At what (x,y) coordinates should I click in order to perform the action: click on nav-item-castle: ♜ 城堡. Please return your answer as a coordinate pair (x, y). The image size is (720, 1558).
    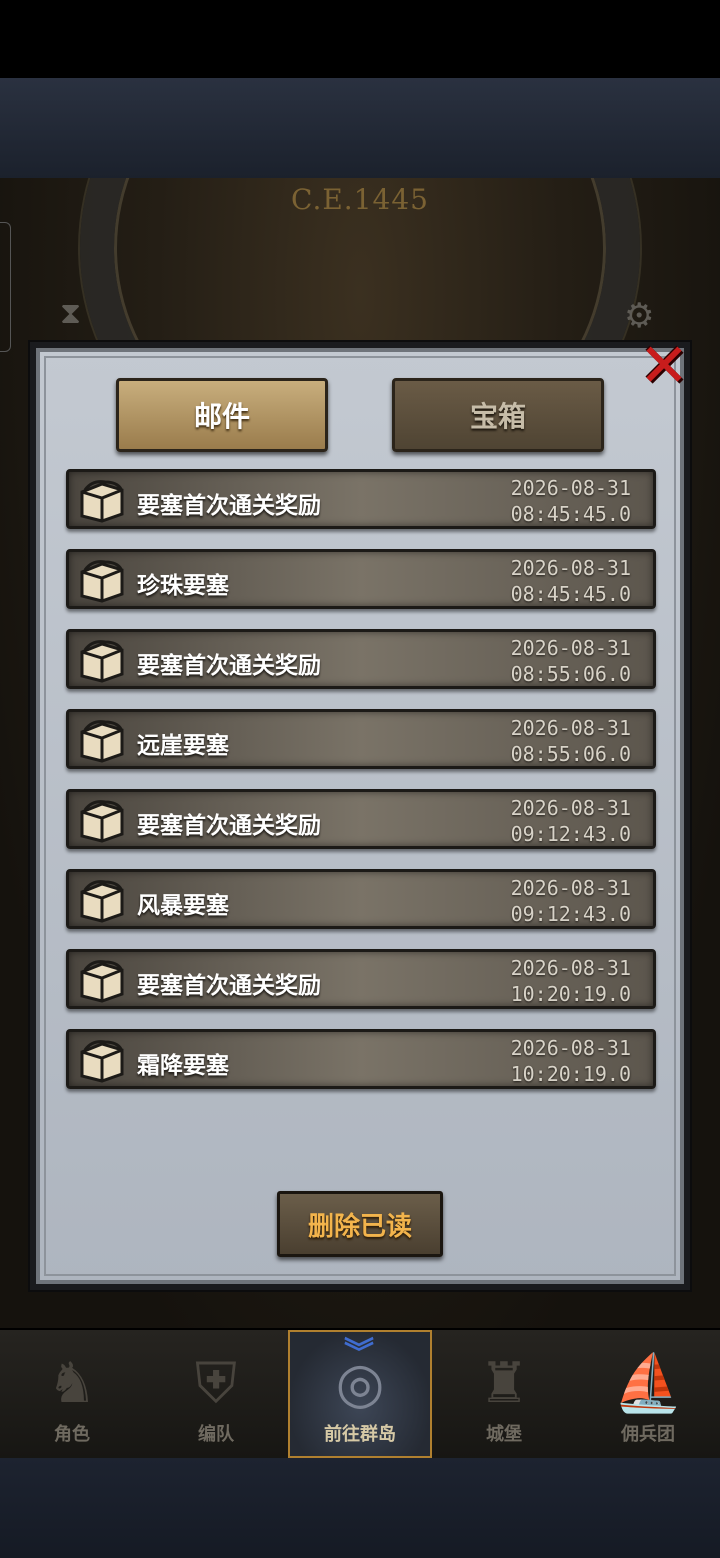
    Looking at the image, I should click on (504, 1394).